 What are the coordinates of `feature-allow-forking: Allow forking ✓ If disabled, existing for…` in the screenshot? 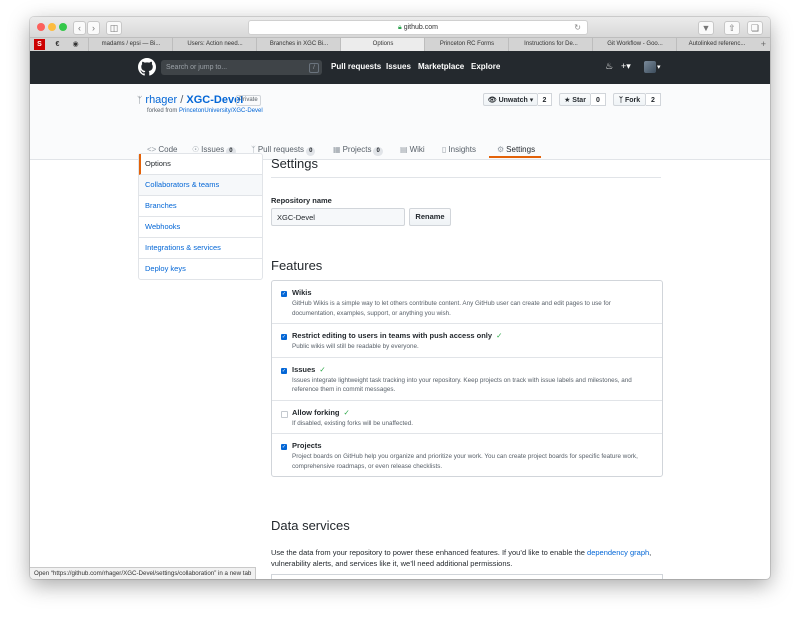 It's located at (467, 417).